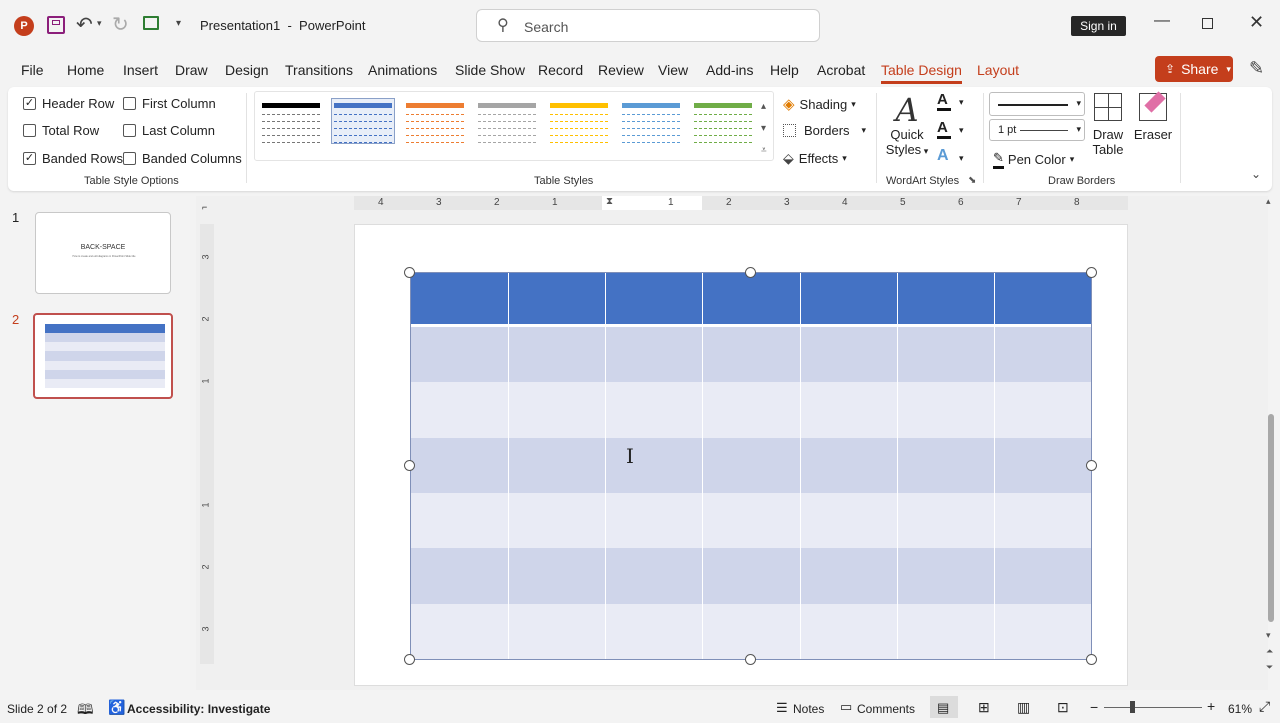 The image size is (1280, 723). Describe the element at coordinates (560, 70) in the screenshot. I see `tab-record: Record` at that location.